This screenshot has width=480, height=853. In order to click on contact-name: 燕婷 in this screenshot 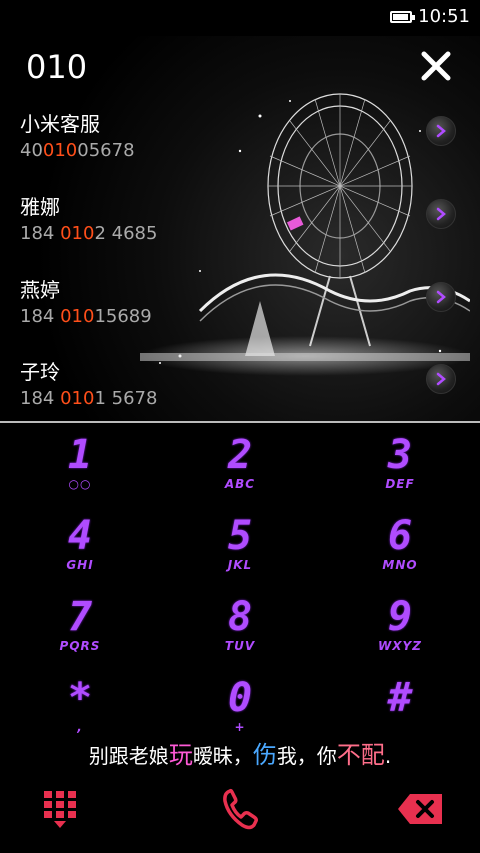, I will do `click(40, 290)`.